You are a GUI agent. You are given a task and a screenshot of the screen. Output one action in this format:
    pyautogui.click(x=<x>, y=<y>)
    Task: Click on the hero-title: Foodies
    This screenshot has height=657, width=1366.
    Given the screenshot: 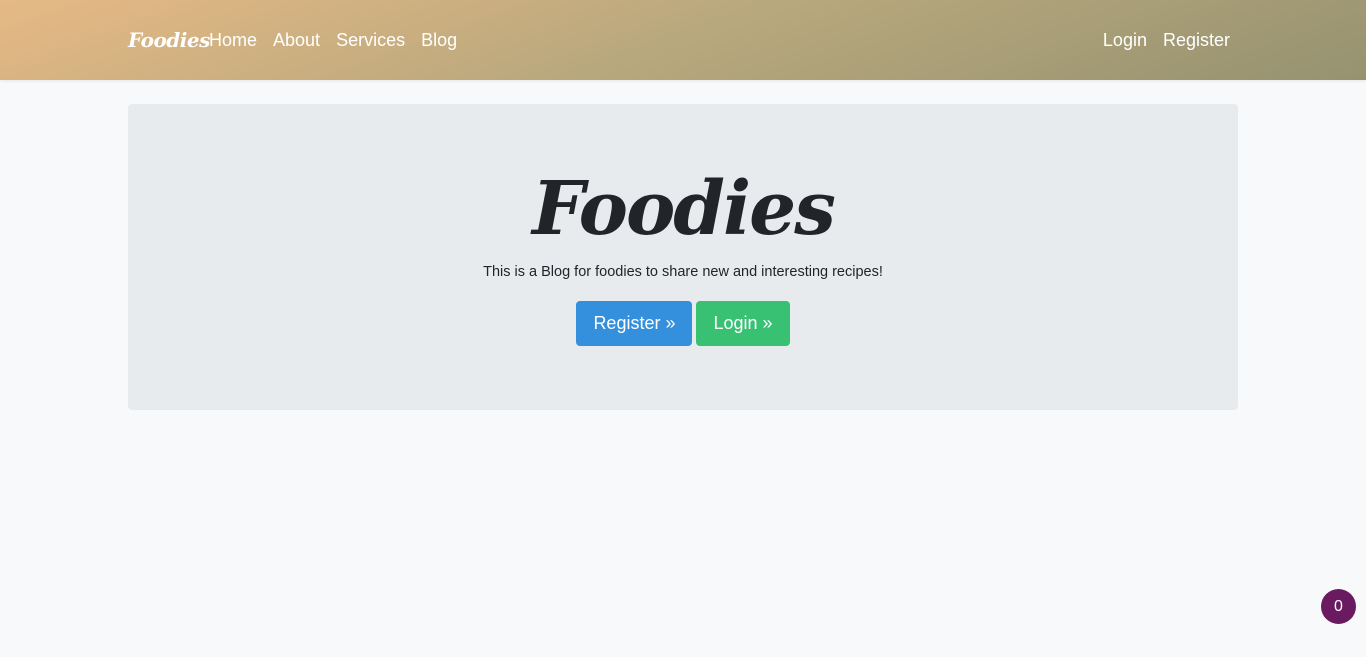 What is the action you would take?
    pyautogui.click(x=684, y=209)
    